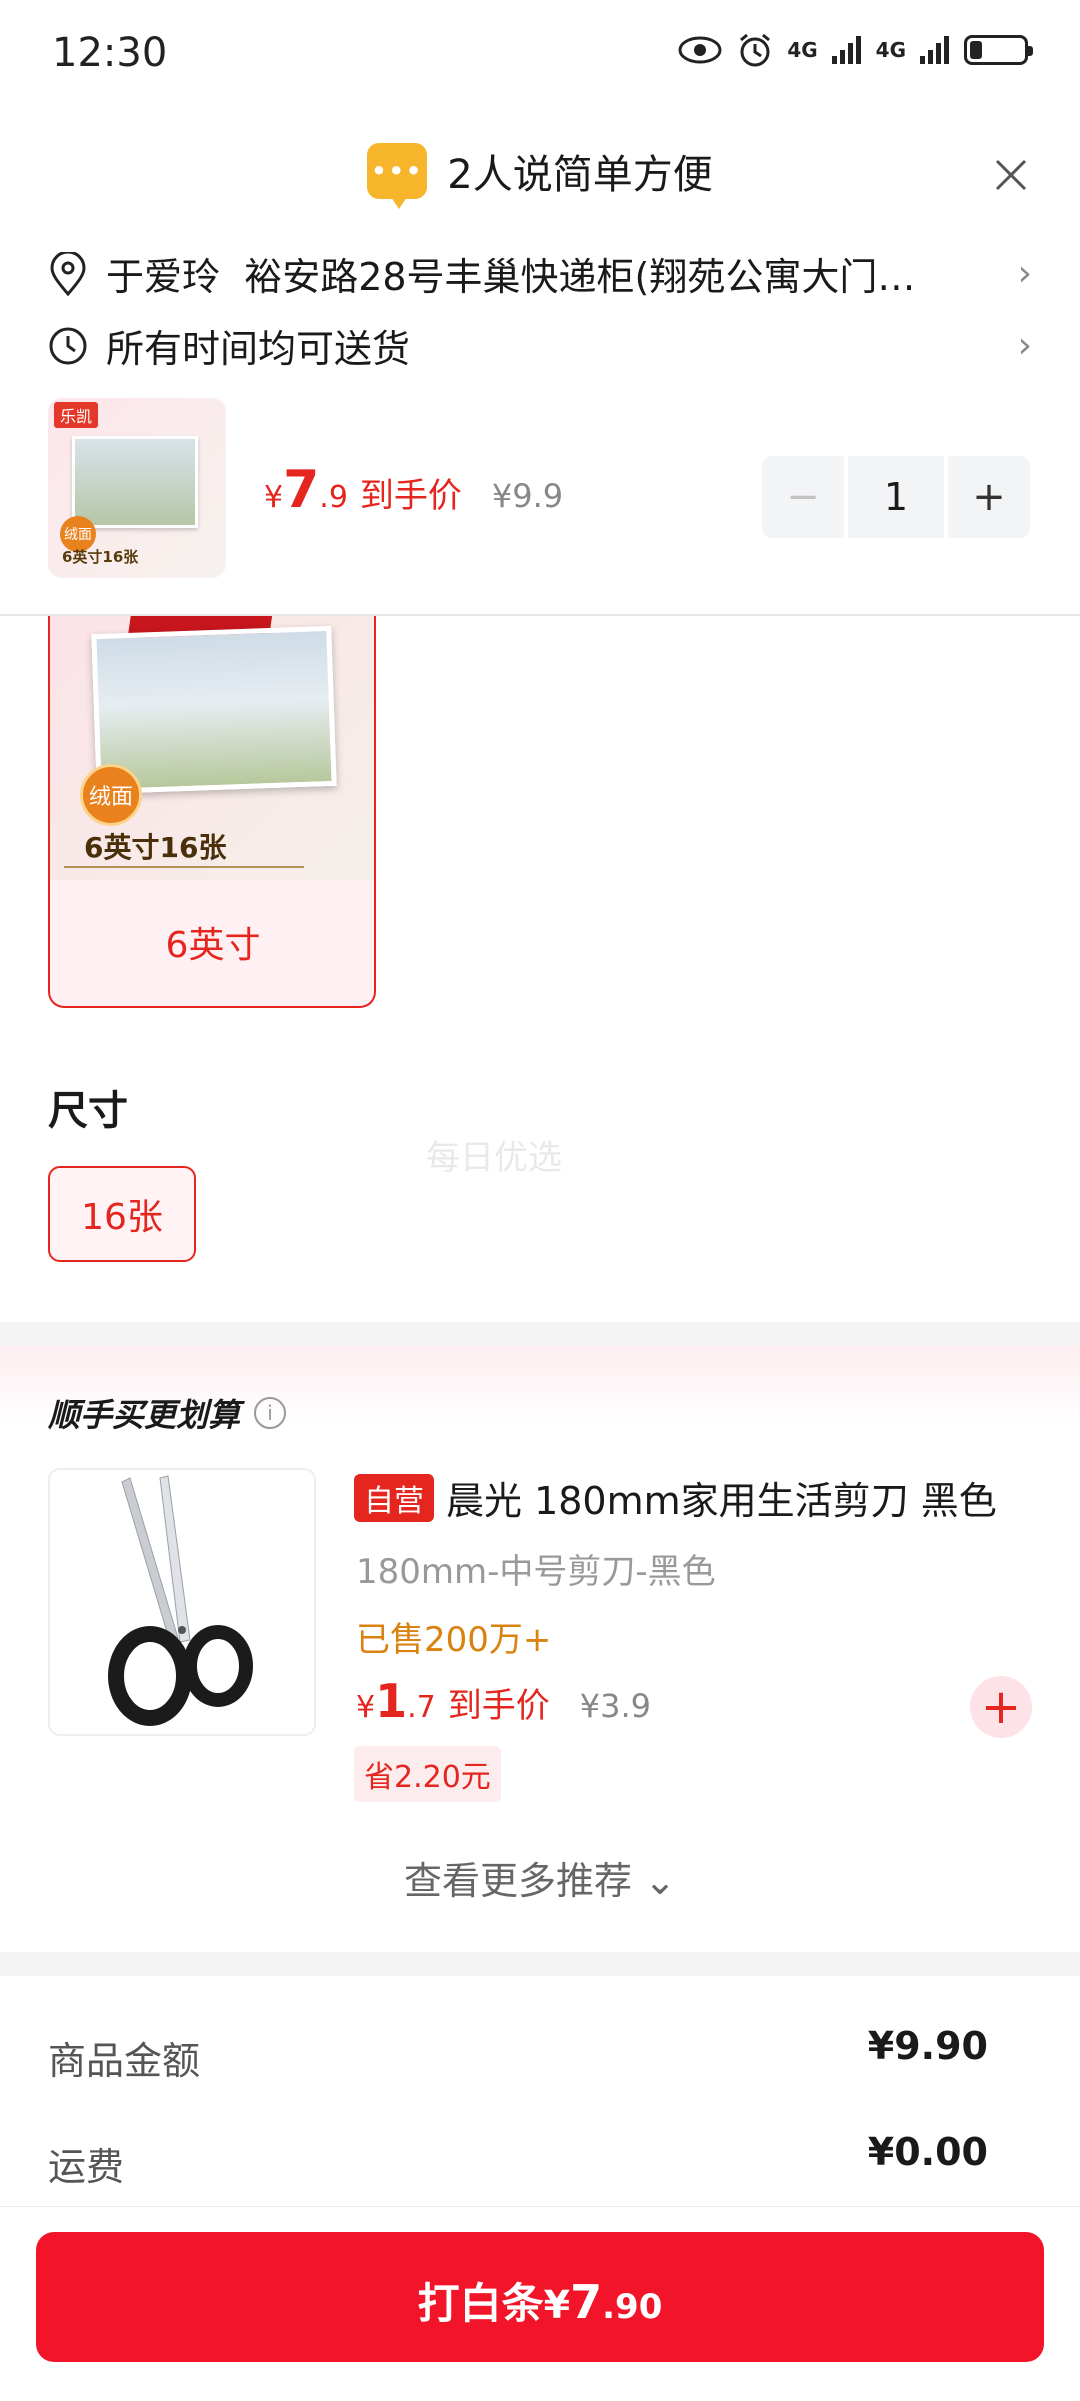 Image resolution: width=1080 pixels, height=2401 pixels. I want to click on alarm-icon, so click(755, 50).